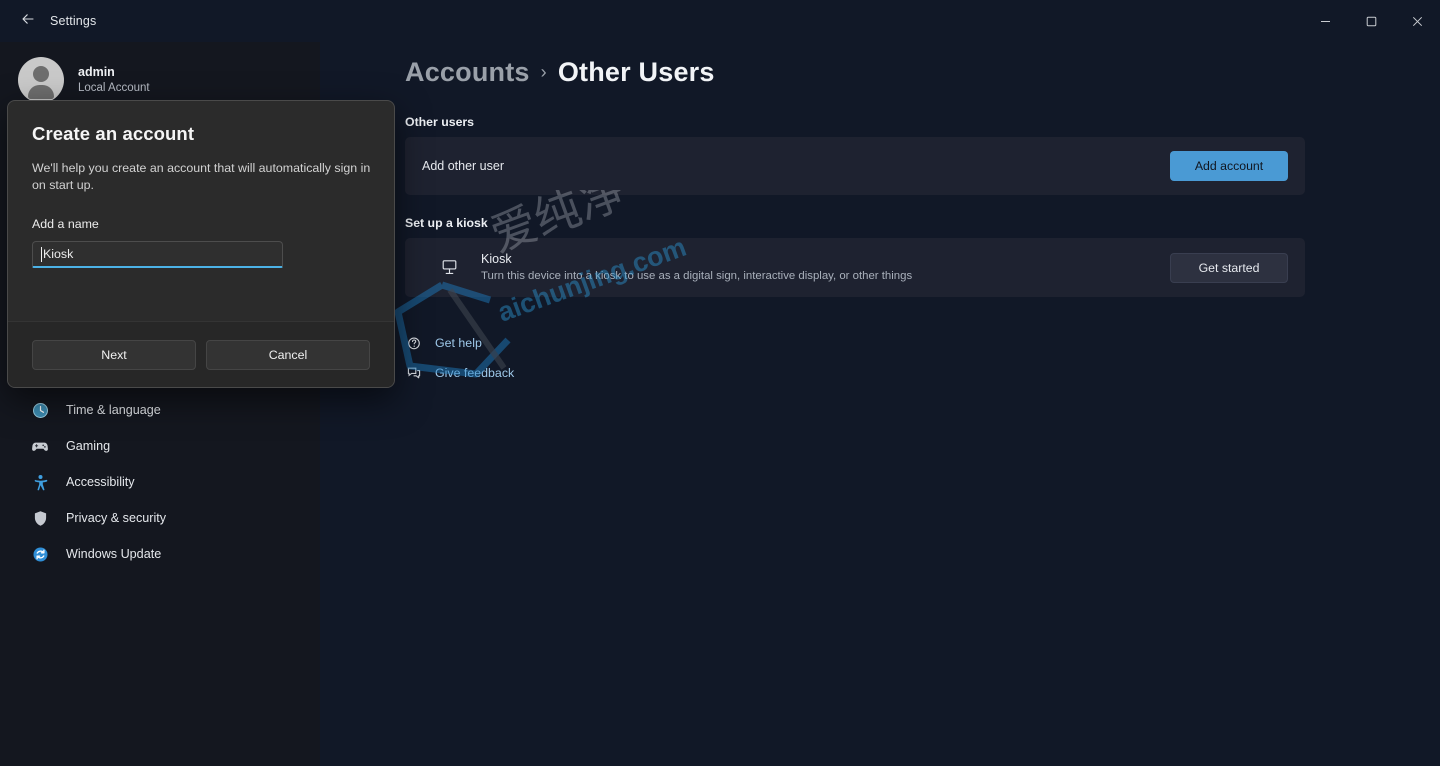 The height and width of the screenshot is (766, 1440). What do you see at coordinates (922, 72) in the screenshot?
I see `breadcrumb: Accounts › Other Users` at bounding box center [922, 72].